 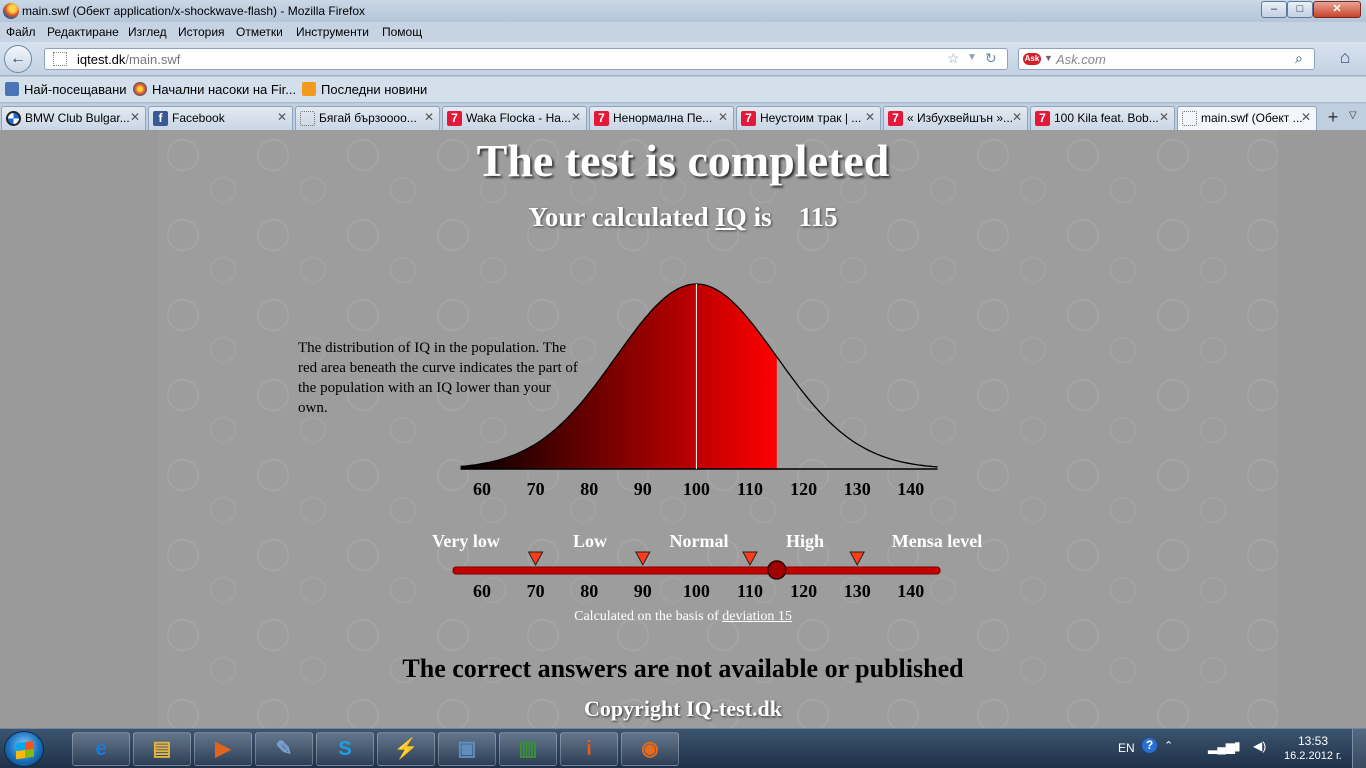 I want to click on help-icon: ?, so click(x=1149, y=745).